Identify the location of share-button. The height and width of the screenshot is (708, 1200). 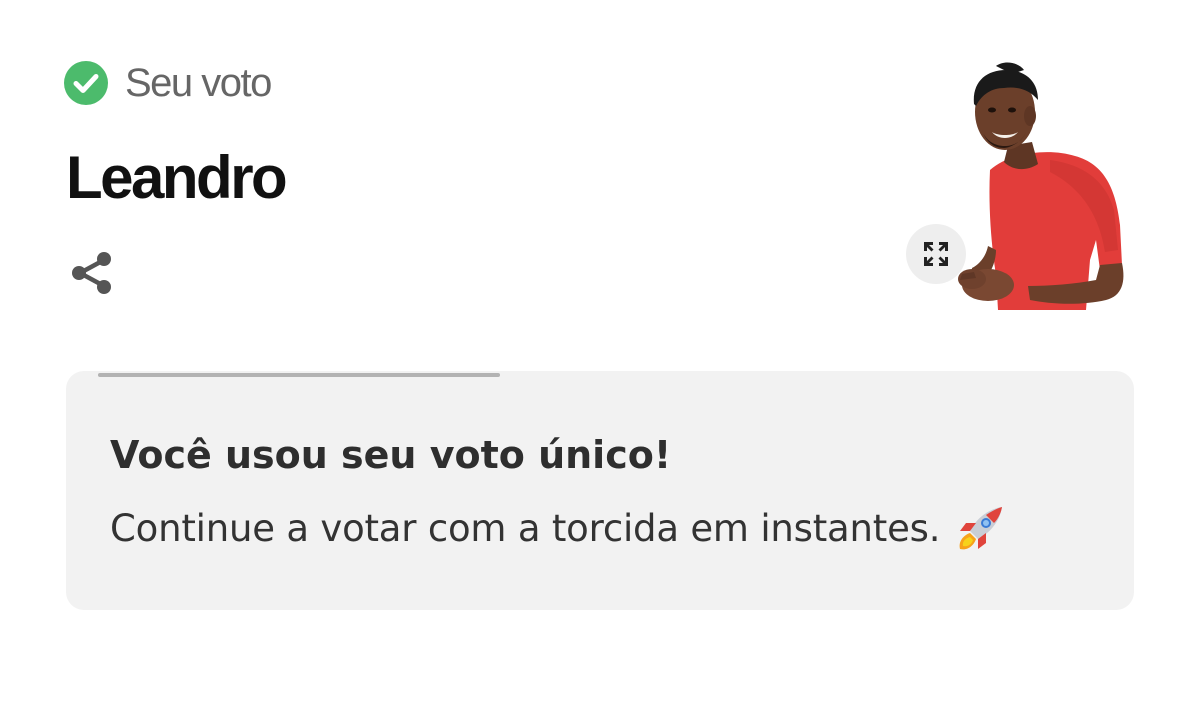
(93, 273).